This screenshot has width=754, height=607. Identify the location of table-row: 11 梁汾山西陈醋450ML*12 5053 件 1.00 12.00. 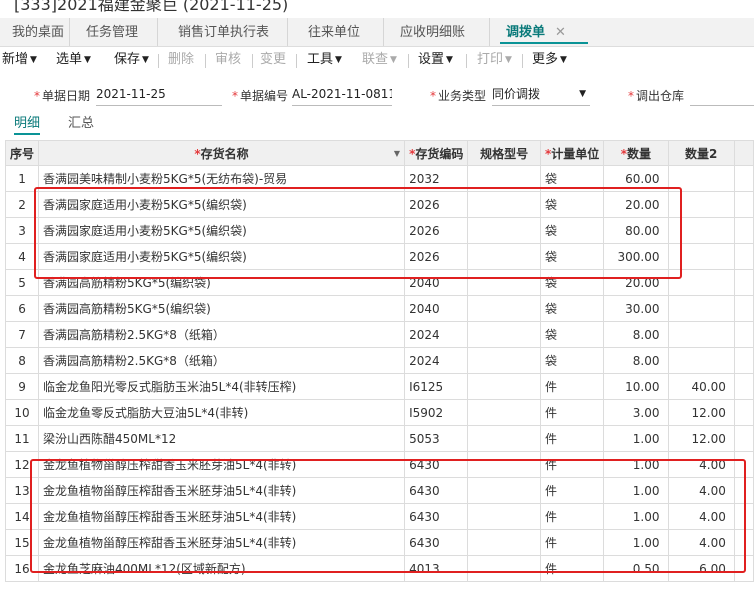
(379, 438).